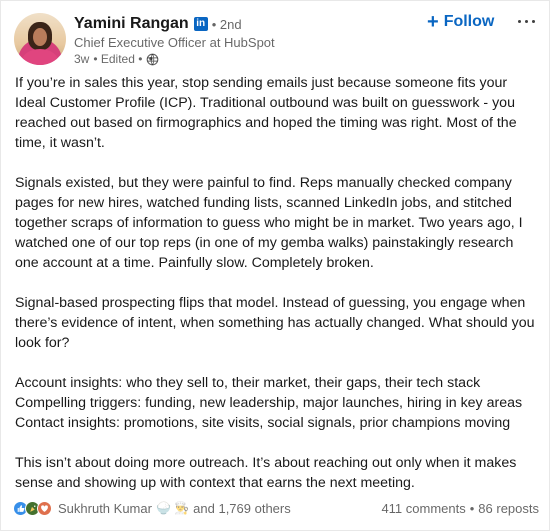 The width and height of the screenshot is (550, 531). What do you see at coordinates (153, 59) in the screenshot?
I see `globe-icon` at bounding box center [153, 59].